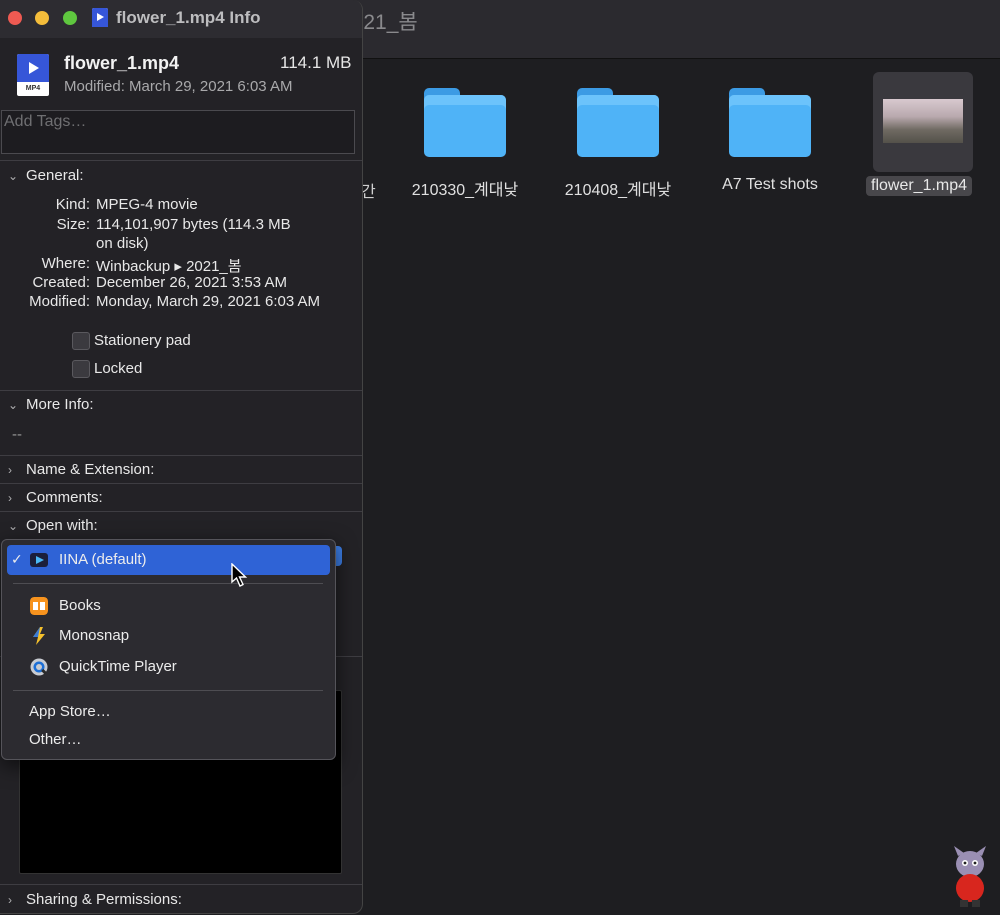 Image resolution: width=1000 pixels, height=915 pixels. Describe the element at coordinates (64, 497) in the screenshot. I see `section-title: Comments:` at that location.